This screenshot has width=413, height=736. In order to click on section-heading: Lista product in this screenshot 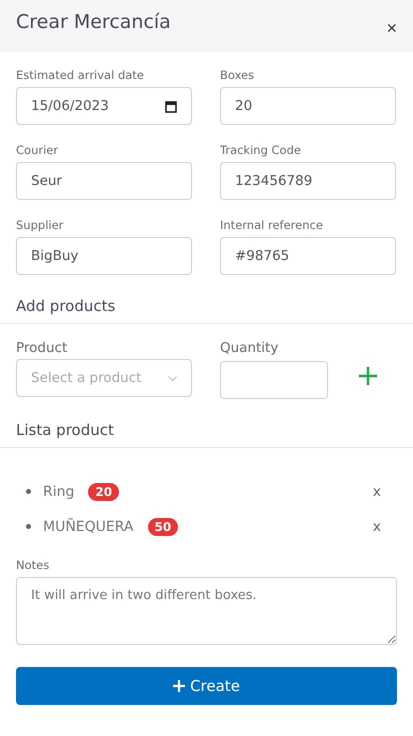, I will do `click(206, 429)`.